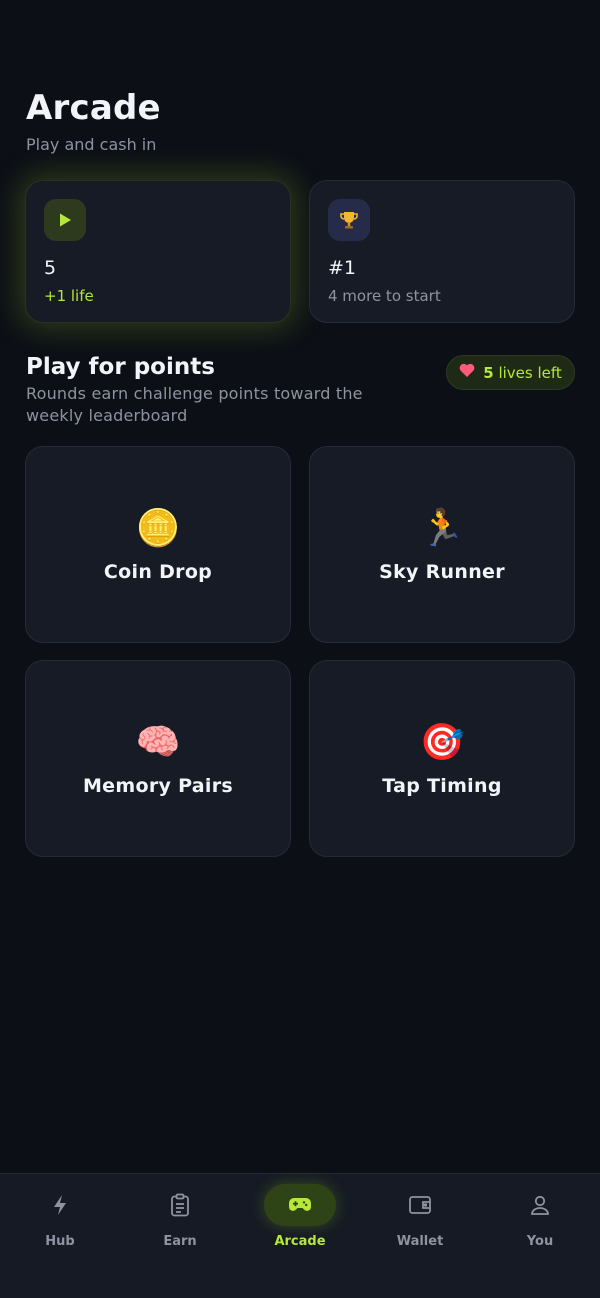  I want to click on tab-arcade: Arcade, so click(300, 1221).